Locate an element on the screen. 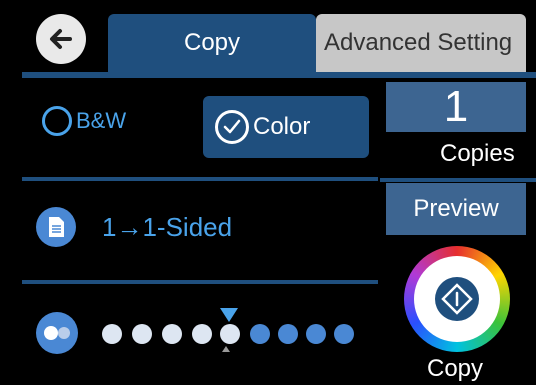  copies-count-button: 1 is located at coordinates (456, 107).